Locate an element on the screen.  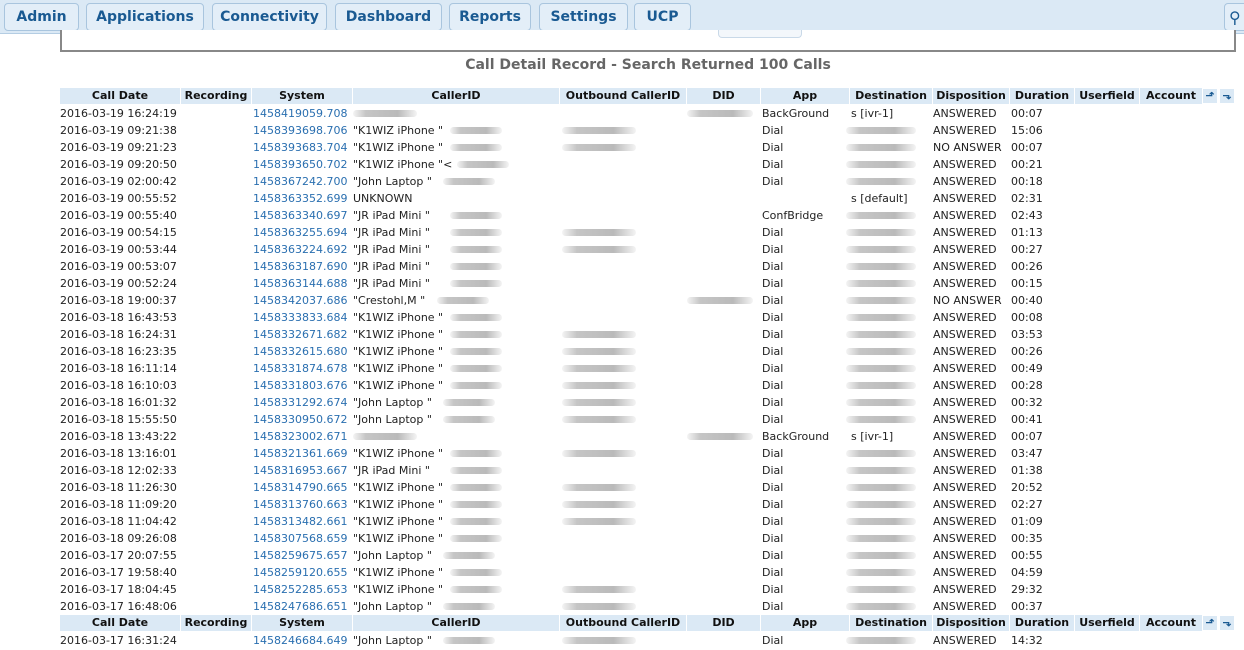
cell-system-link: 1458363224.692 is located at coordinates (302, 249).